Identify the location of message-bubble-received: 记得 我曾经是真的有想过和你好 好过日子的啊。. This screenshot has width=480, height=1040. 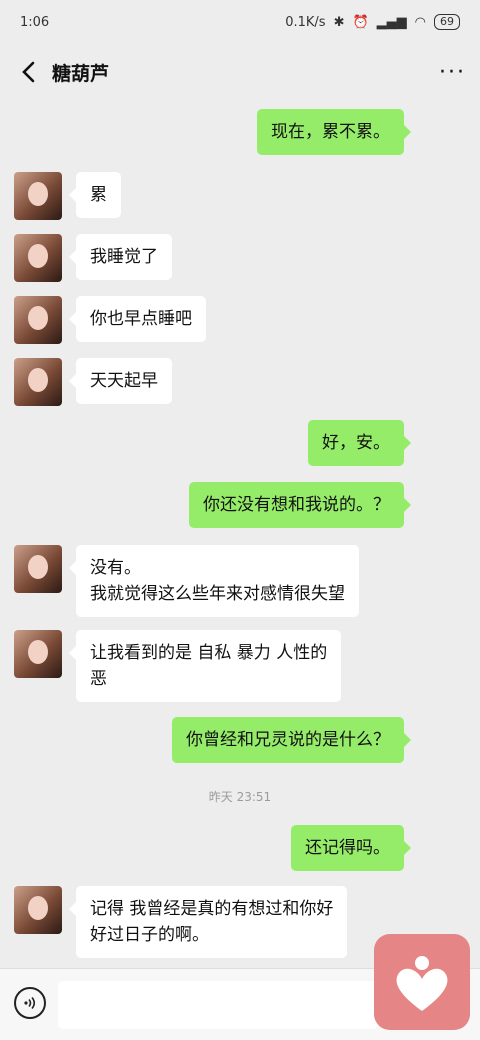
(208, 922).